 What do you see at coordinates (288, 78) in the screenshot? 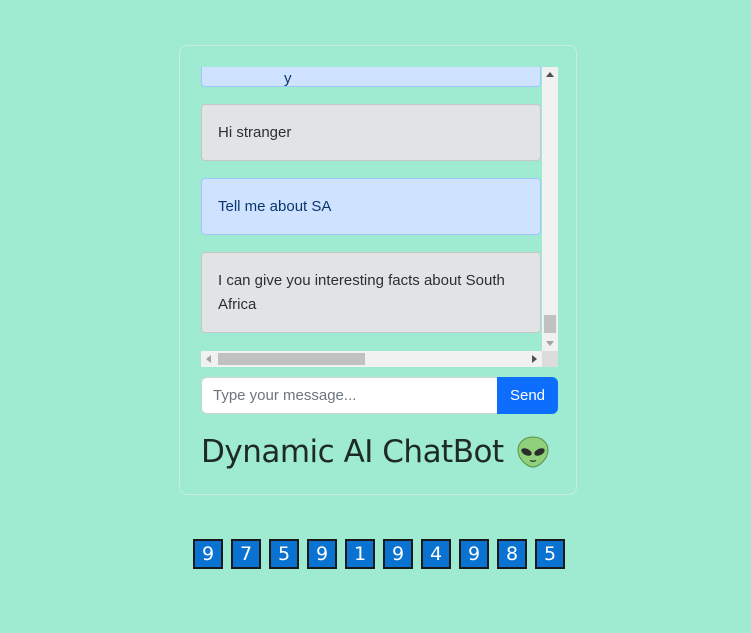
I see `partial-message-text: y` at bounding box center [288, 78].